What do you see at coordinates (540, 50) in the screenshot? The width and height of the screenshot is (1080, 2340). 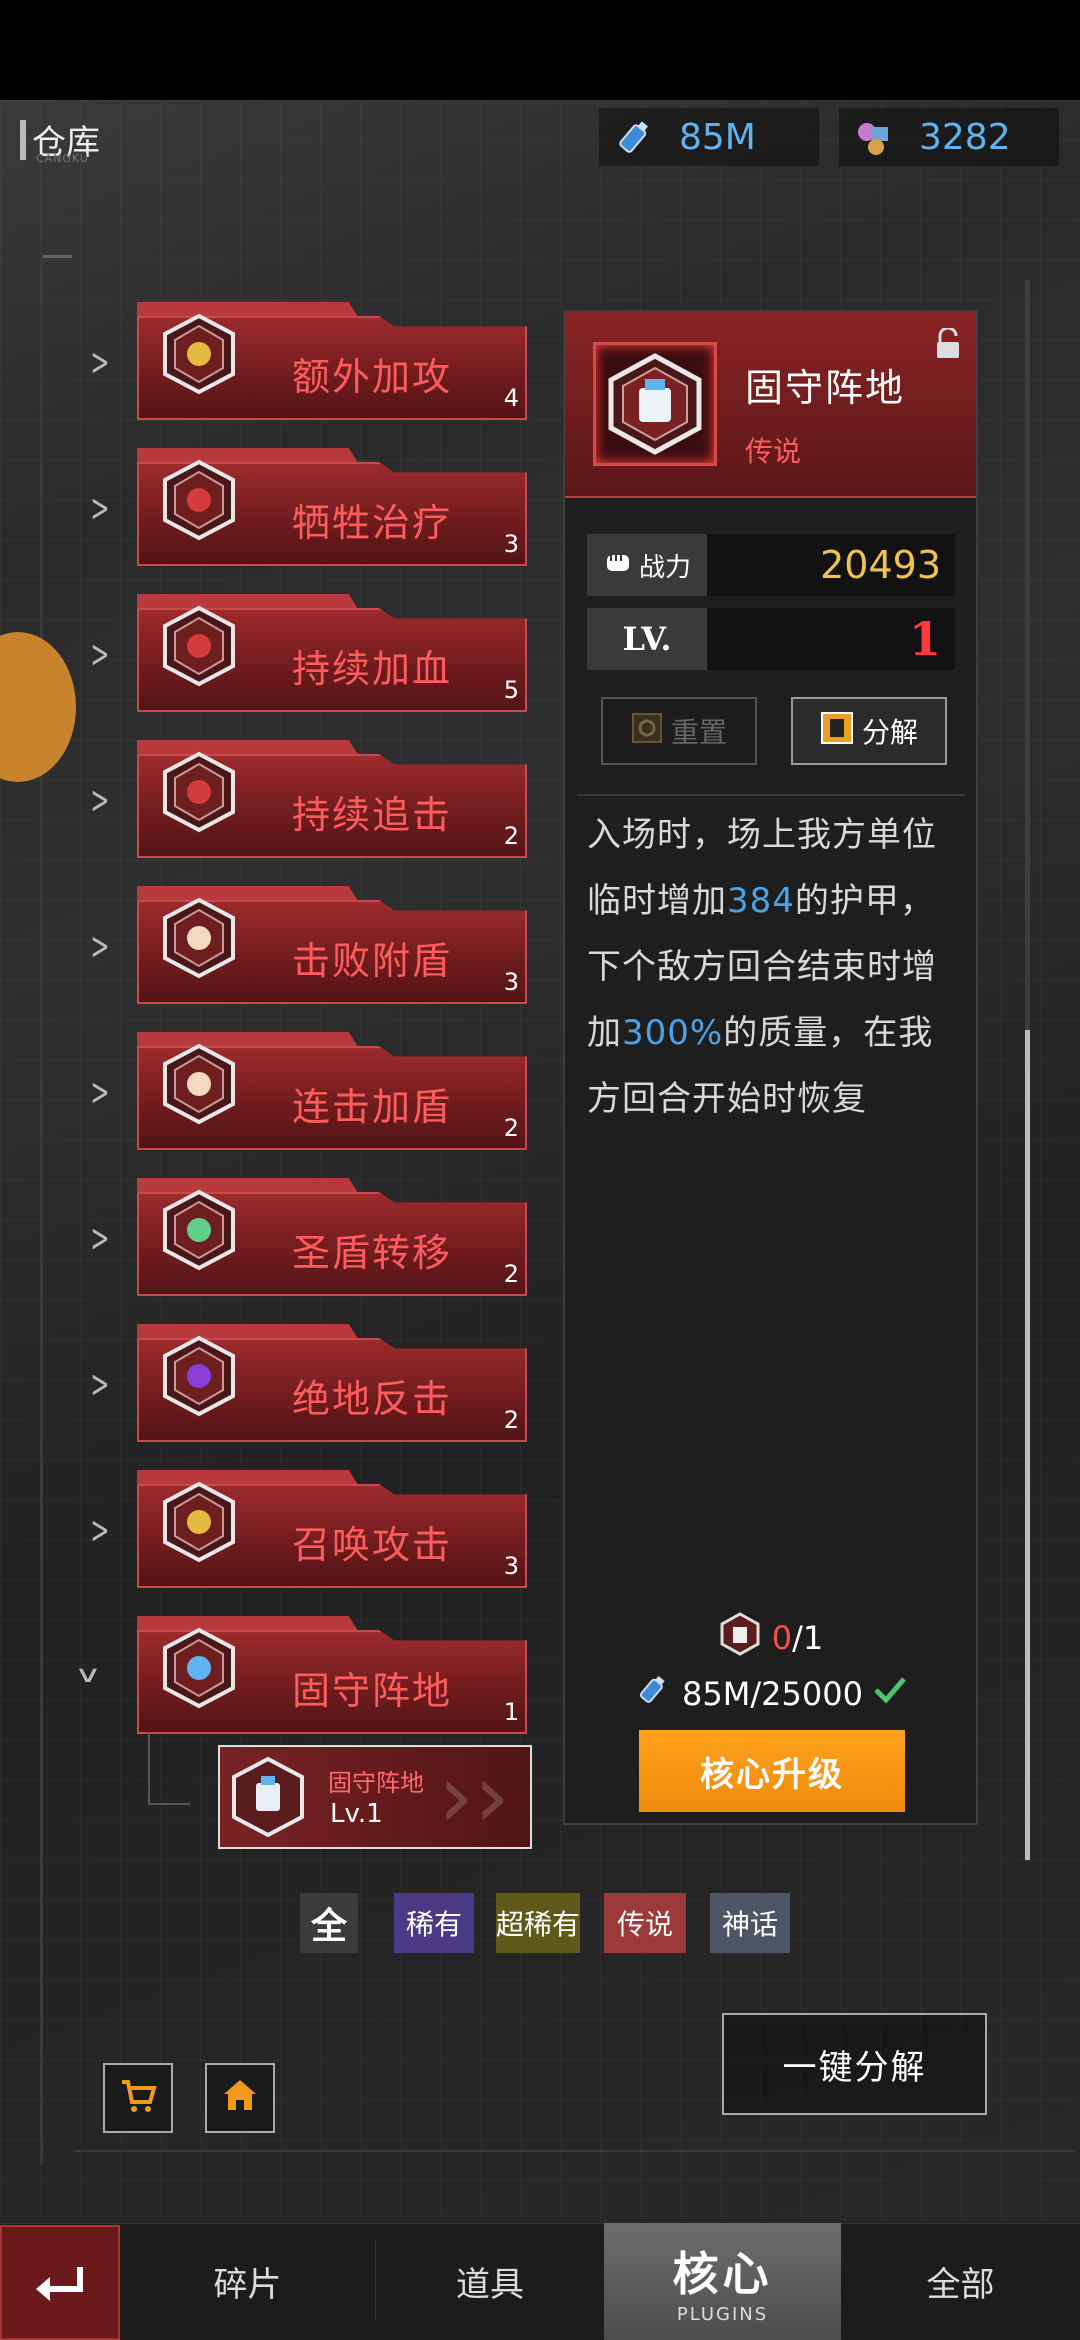 I see `status-bar` at bounding box center [540, 50].